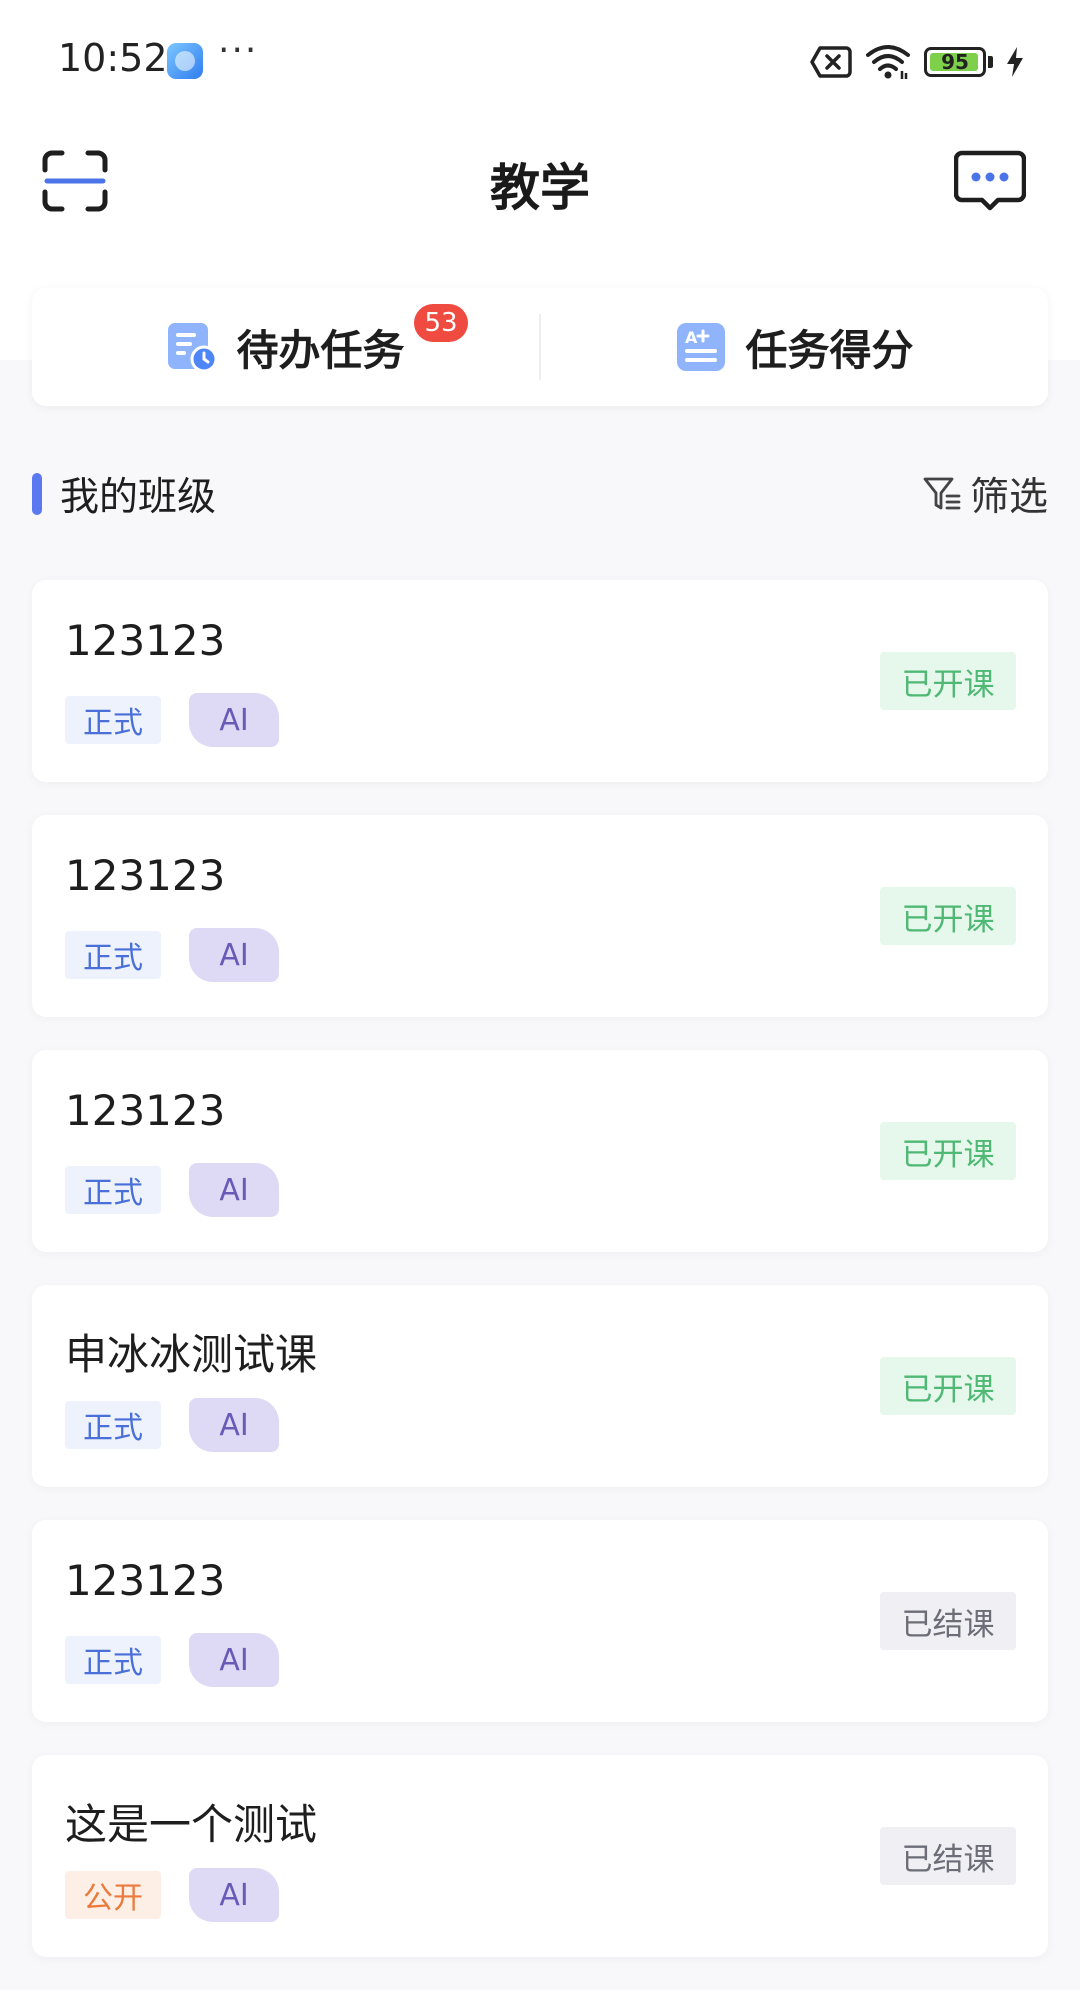 Image resolution: width=1080 pixels, height=1990 pixels. Describe the element at coordinates (540, 494) in the screenshot. I see `my-classes-header: 我的班级 筛选` at that location.